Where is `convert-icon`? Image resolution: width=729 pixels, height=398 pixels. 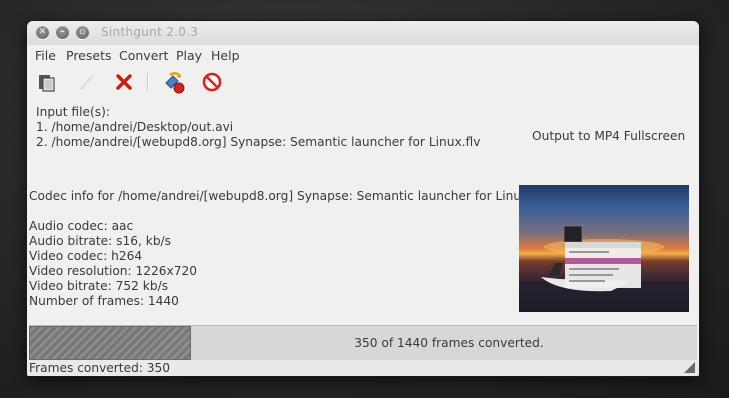
convert-icon is located at coordinates (175, 83).